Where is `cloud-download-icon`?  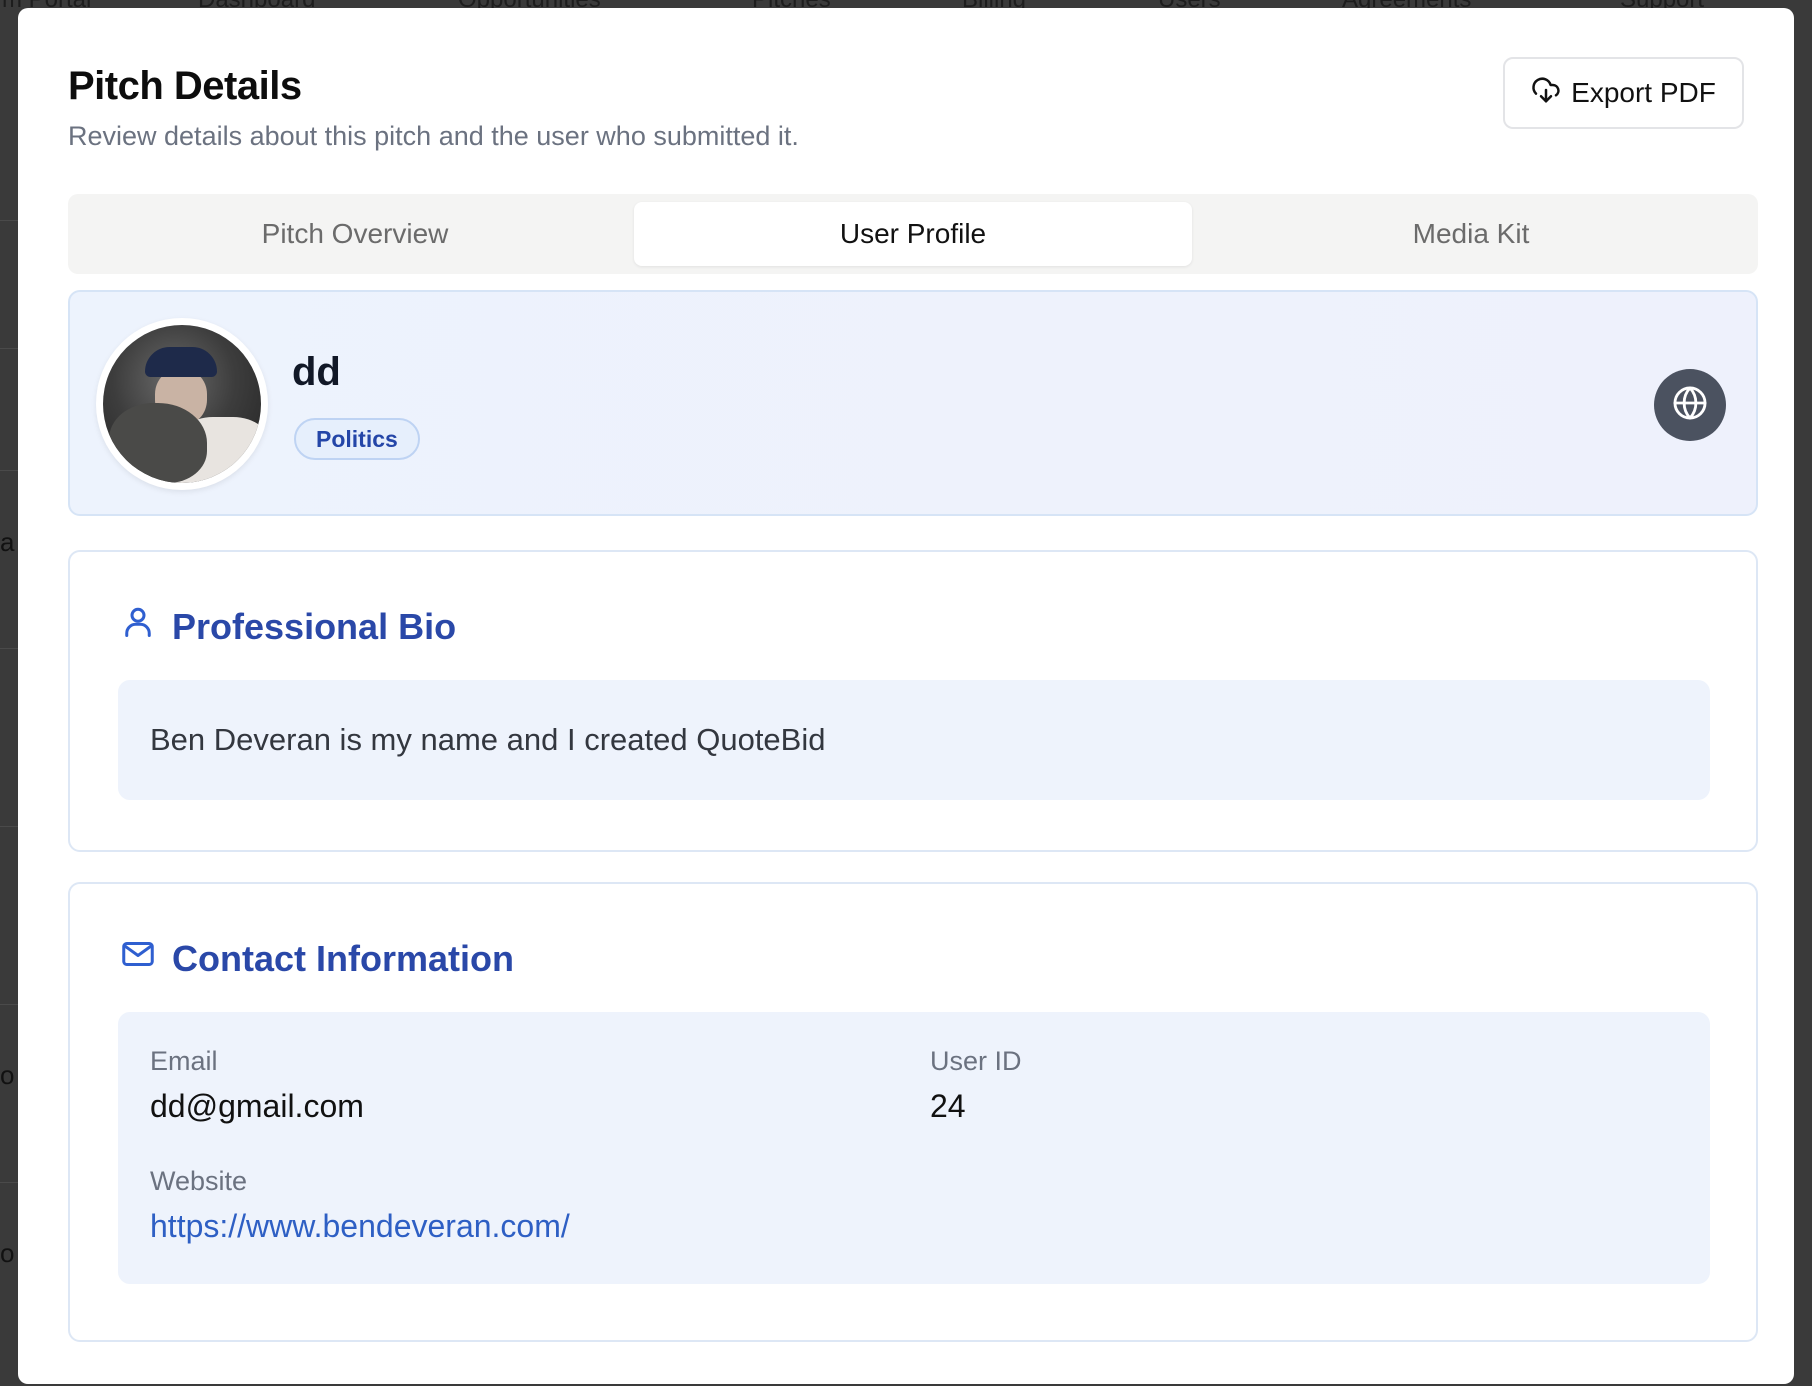
cloud-download-icon is located at coordinates (1546, 93).